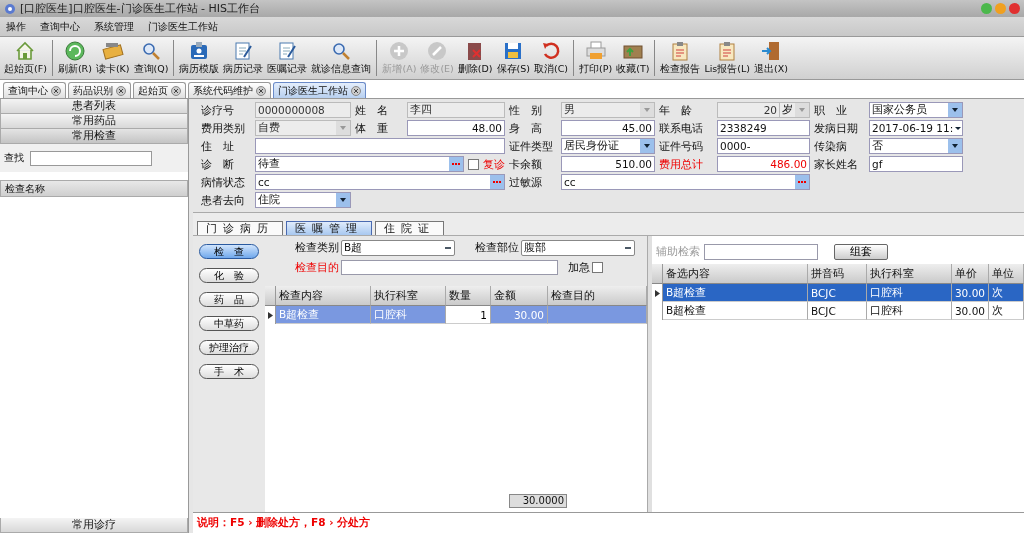  What do you see at coordinates (763, 164) in the screenshot?
I see `input-field: 486.00` at bounding box center [763, 164].